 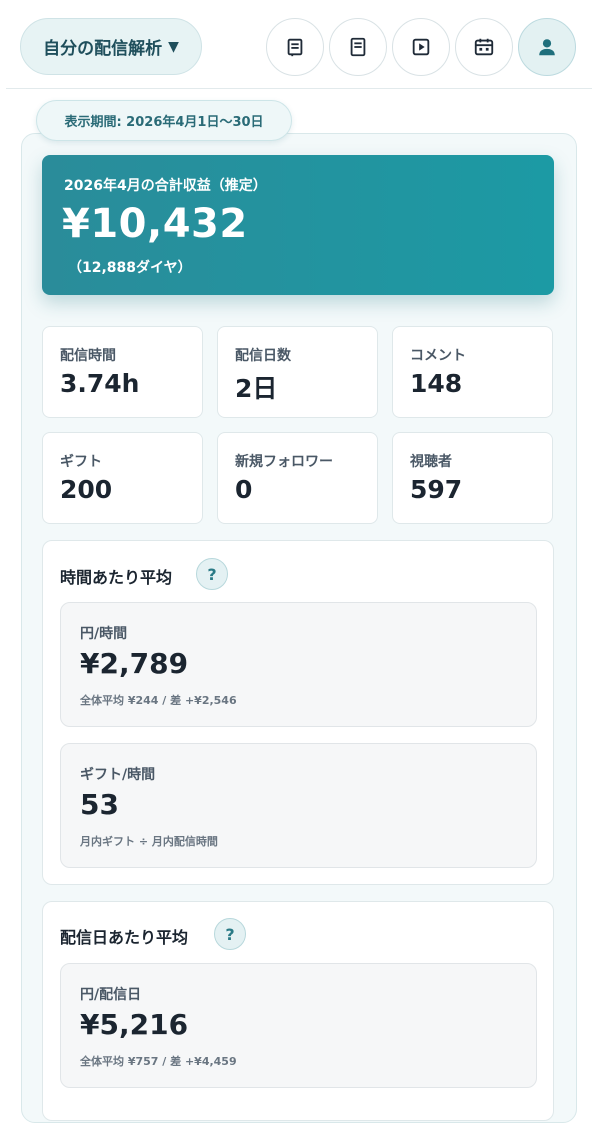 What do you see at coordinates (298, 664) in the screenshot?
I see `metric-yen-per-hour: 円/時間 ¥2,789 全体平均 ¥244 / 差 +¥2,546` at bounding box center [298, 664].